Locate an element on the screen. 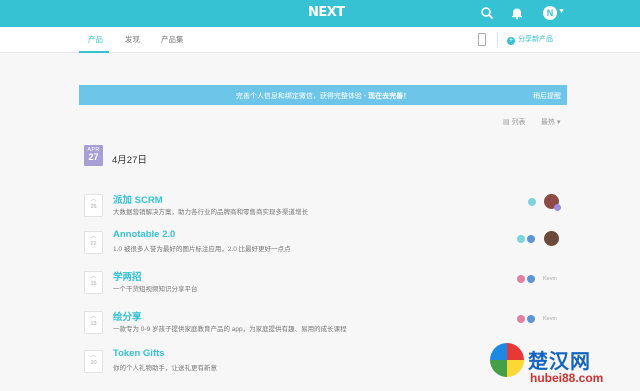 Image resolution: width=640 pixels, height=391 pixels. share-product-label: 分享新产品 is located at coordinates (535, 39).